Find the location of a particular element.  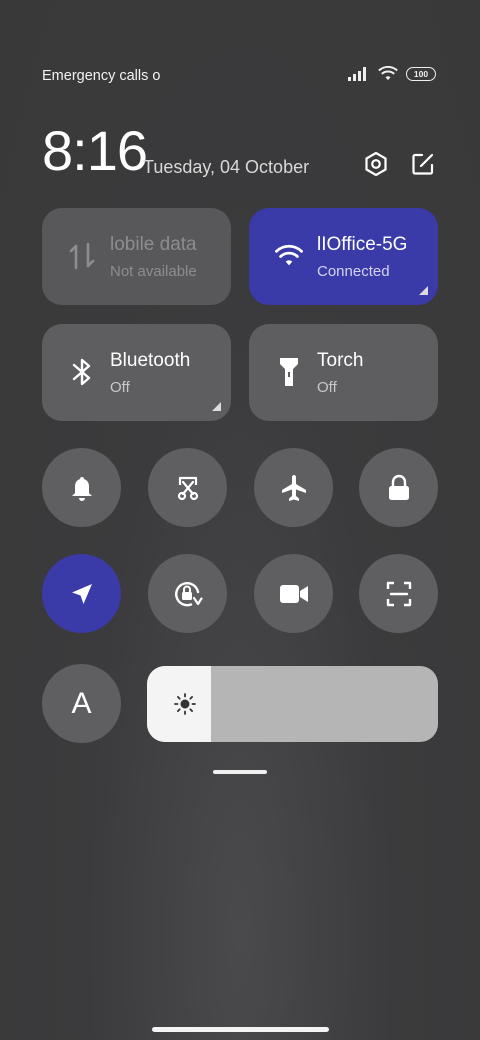

lock-icon is located at coordinates (398, 487).